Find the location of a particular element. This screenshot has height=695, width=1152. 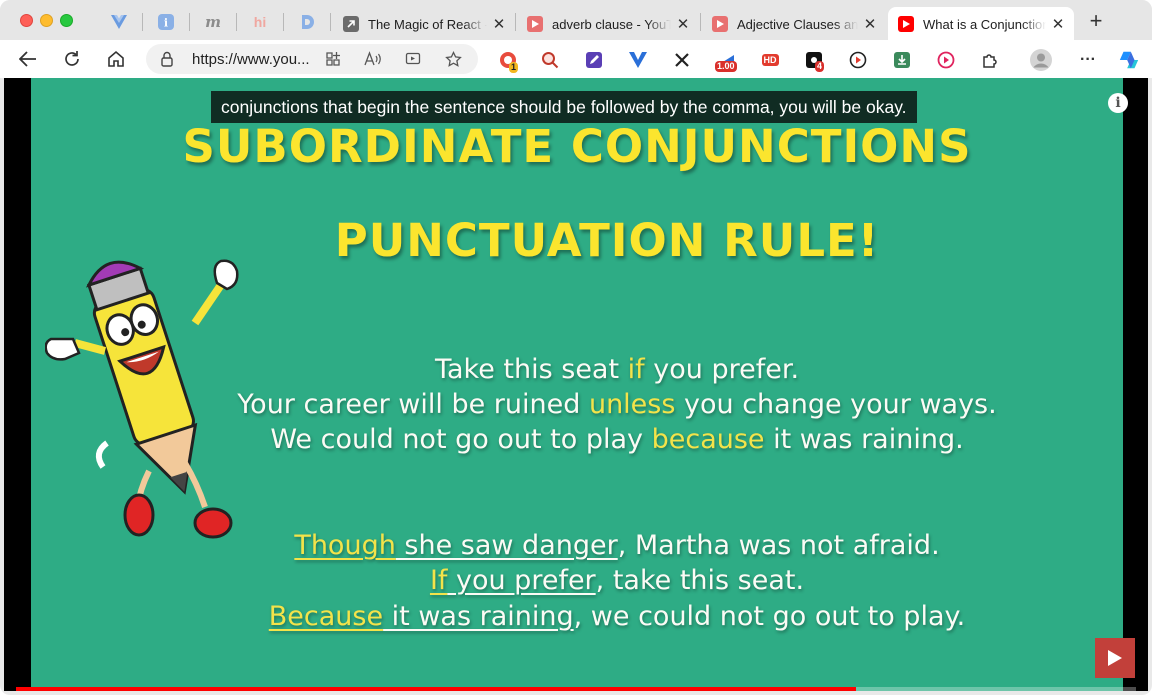

slide-title: SUBORDINATE CONJUNCTIONS is located at coordinates (577, 146).